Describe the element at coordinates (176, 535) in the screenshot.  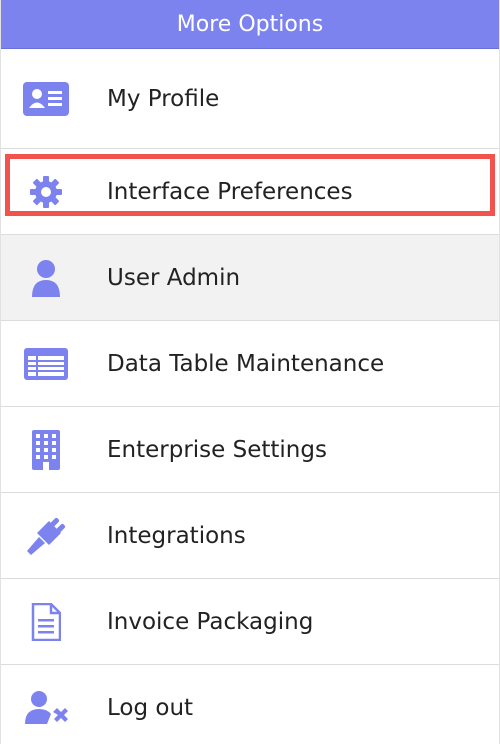
I see `menu-label-integrations: Integrations` at that location.